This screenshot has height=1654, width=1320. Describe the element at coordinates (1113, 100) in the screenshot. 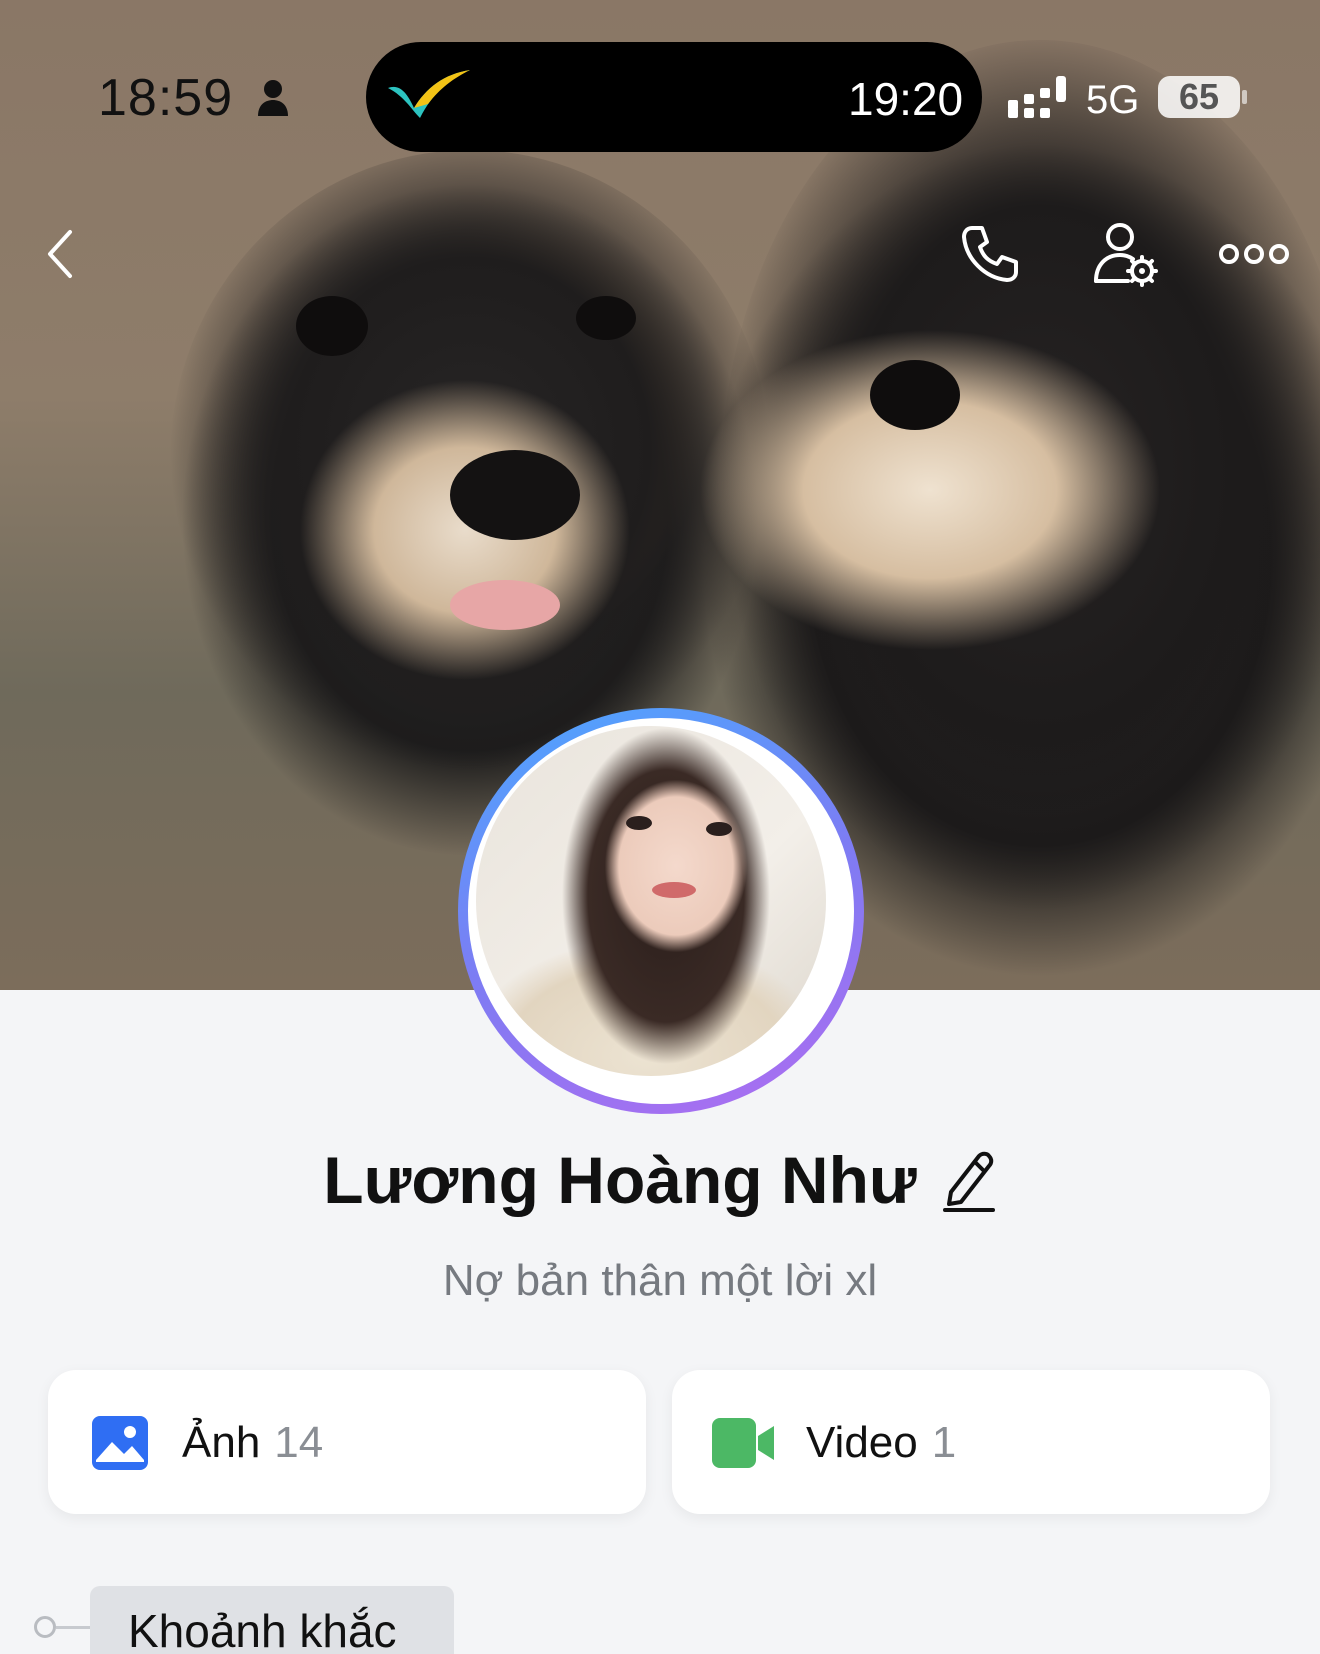

I see `network-type: 5G` at that location.